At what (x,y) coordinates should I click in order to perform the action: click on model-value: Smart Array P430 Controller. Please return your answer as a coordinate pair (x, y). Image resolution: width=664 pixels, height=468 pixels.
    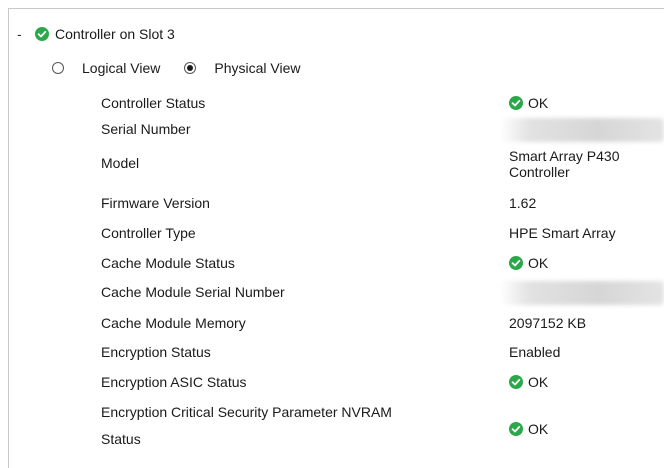
    Looking at the image, I should click on (564, 164).